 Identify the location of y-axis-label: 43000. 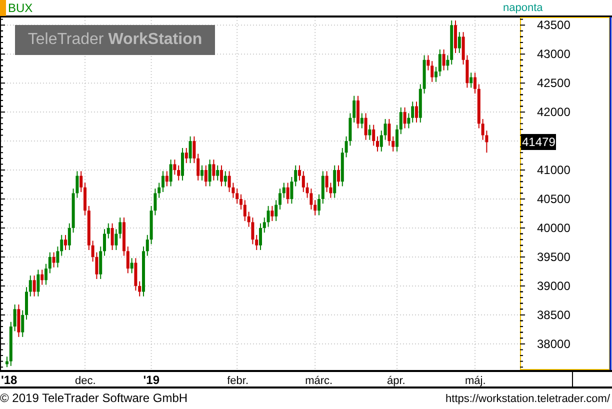
(553, 54).